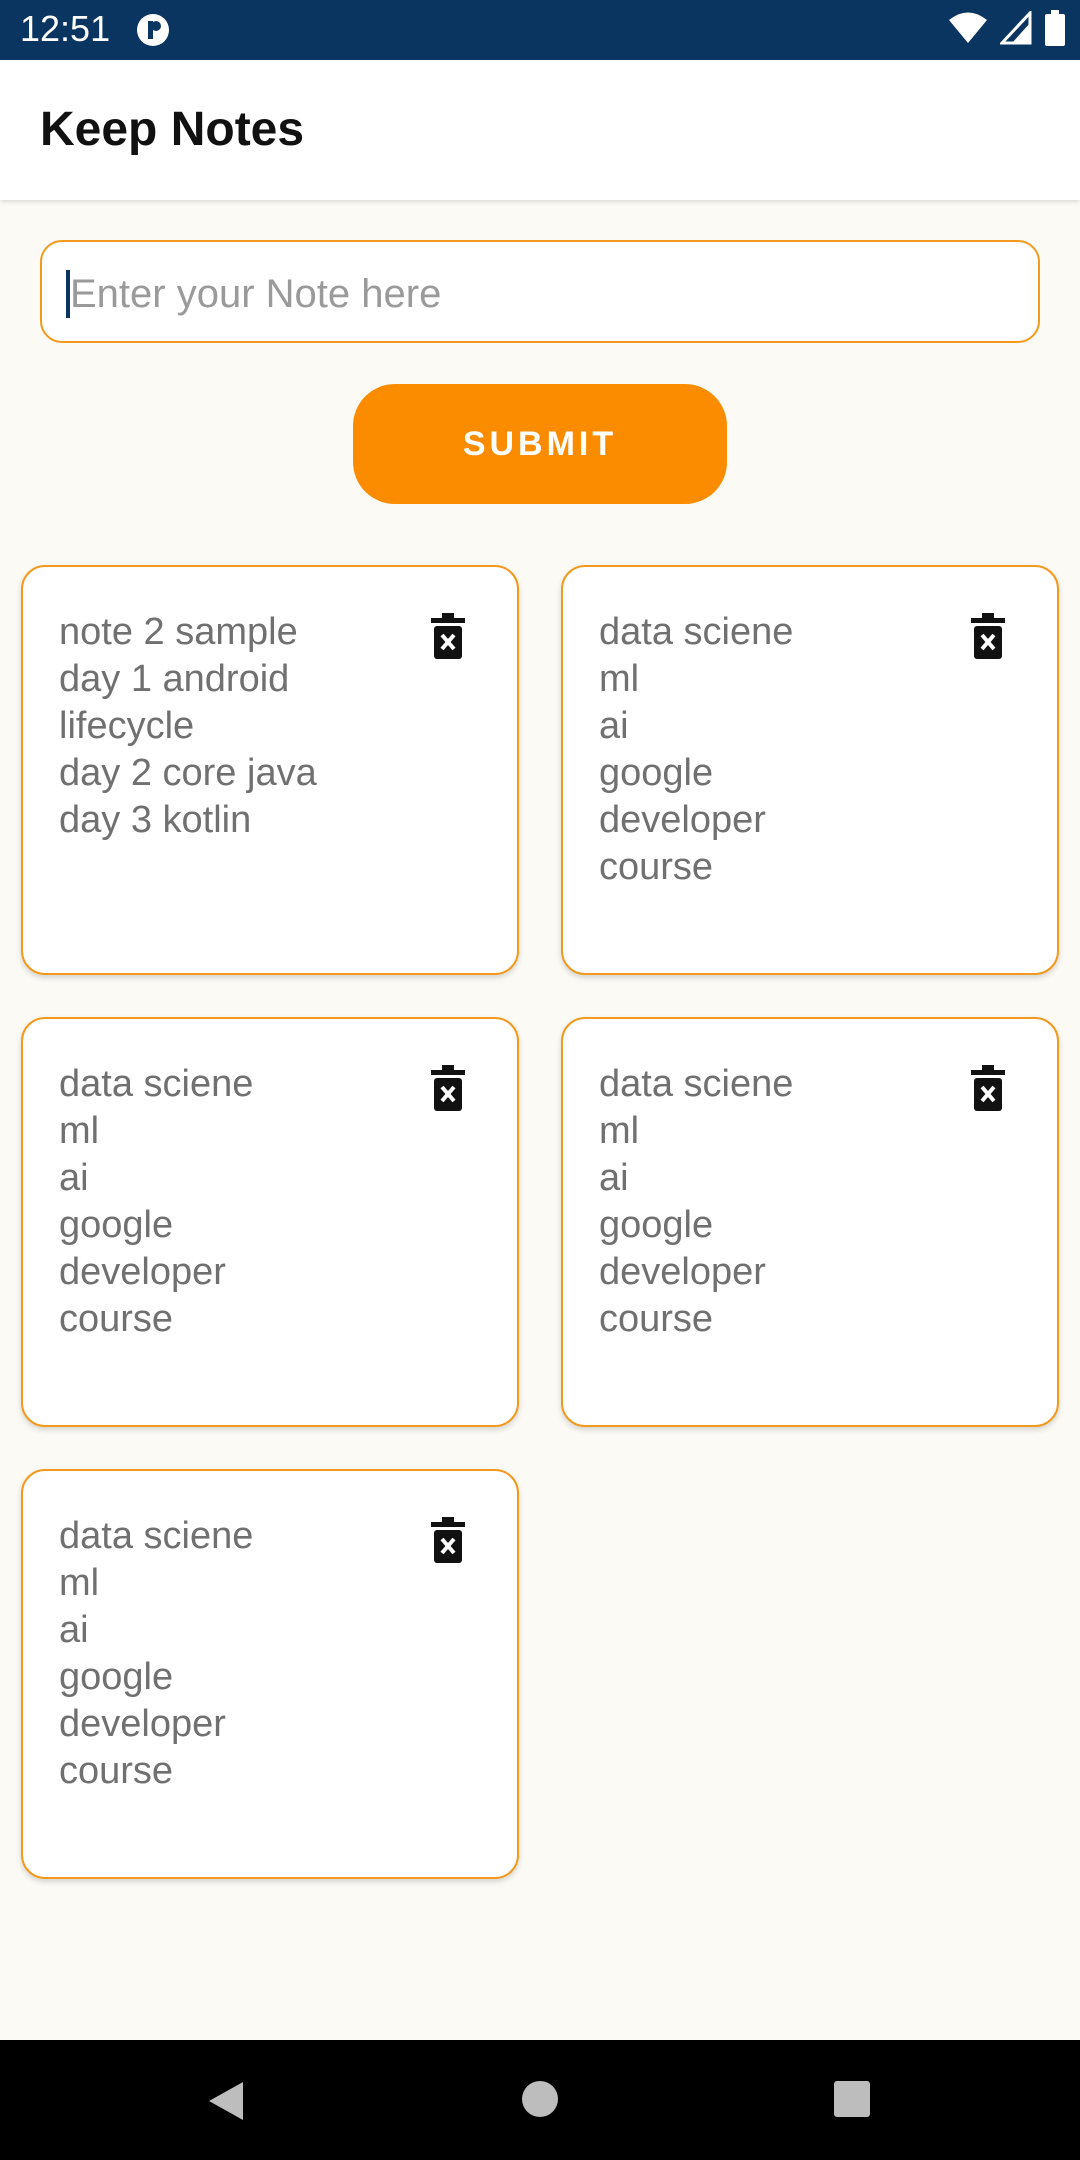 The width and height of the screenshot is (1080, 2160). What do you see at coordinates (1015, 29) in the screenshot?
I see `signal-icon` at bounding box center [1015, 29].